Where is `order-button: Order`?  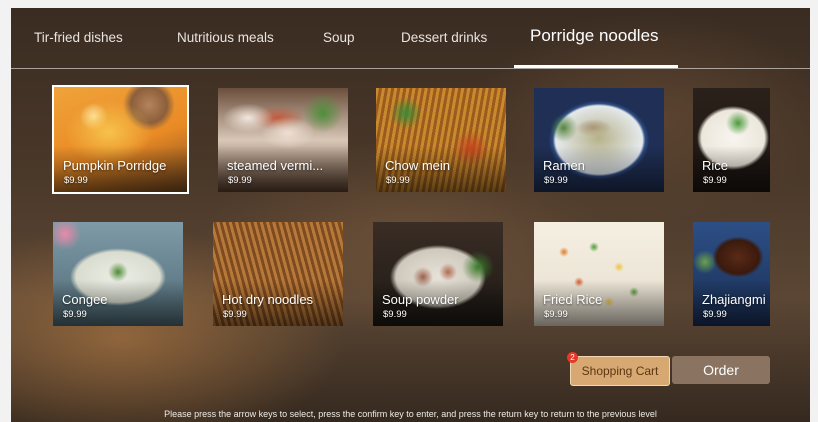 order-button: Order is located at coordinates (721, 370).